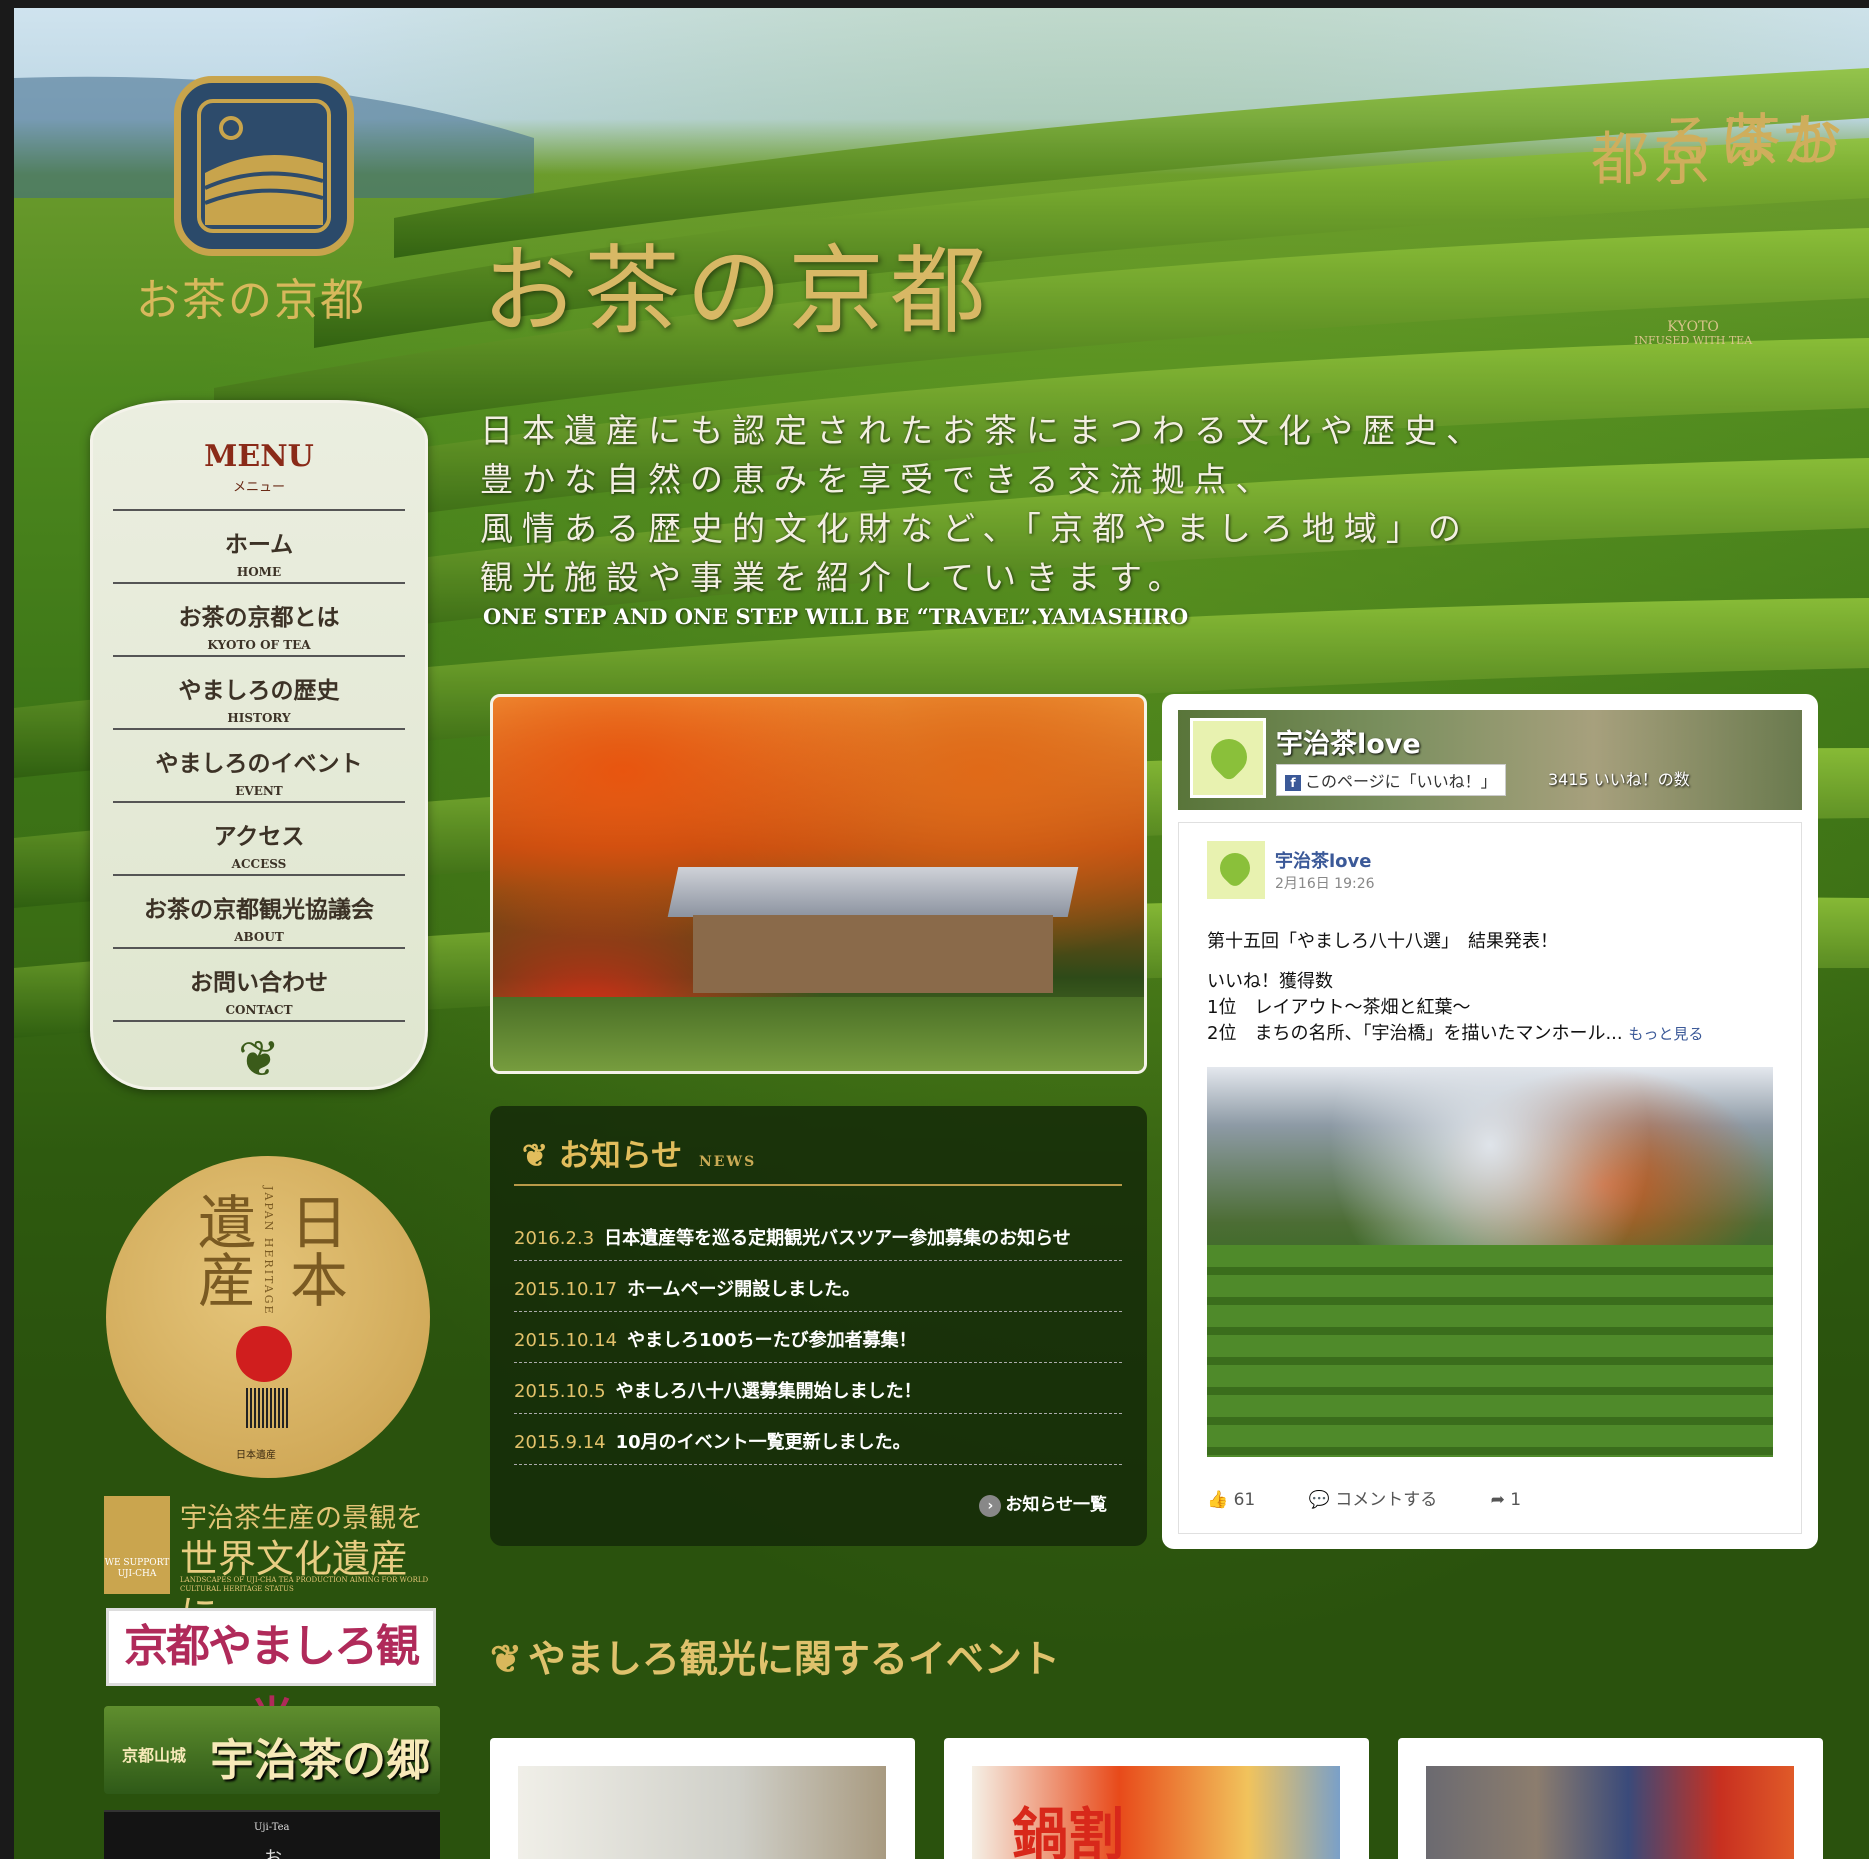 This screenshot has width=1869, height=1859. I want to click on fb-like-count-post: 61, so click(1244, 1500).